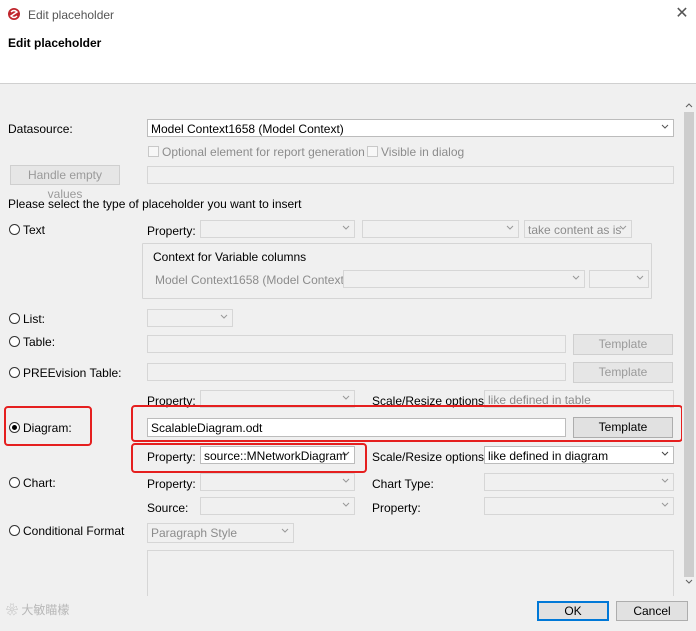 The image size is (696, 631). I want to click on context-group-title: Context for Variable columns, so click(230, 257).